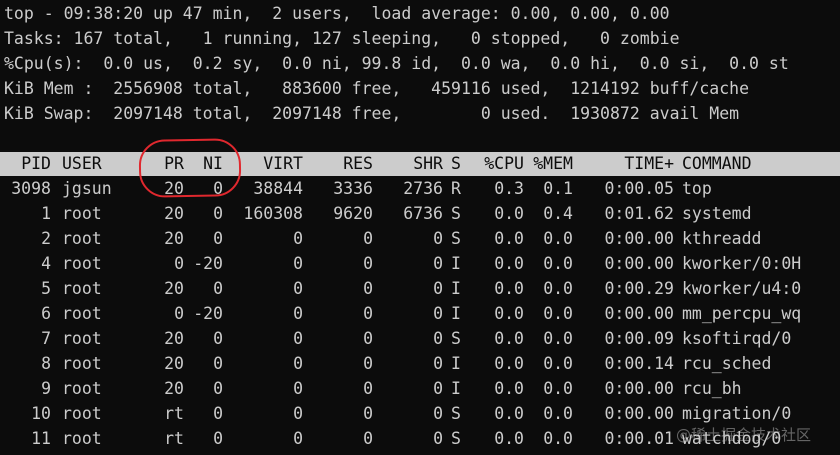 This screenshot has width=840, height=455. I want to click on watermark: @稀土掘金技术社区, so click(744, 435).